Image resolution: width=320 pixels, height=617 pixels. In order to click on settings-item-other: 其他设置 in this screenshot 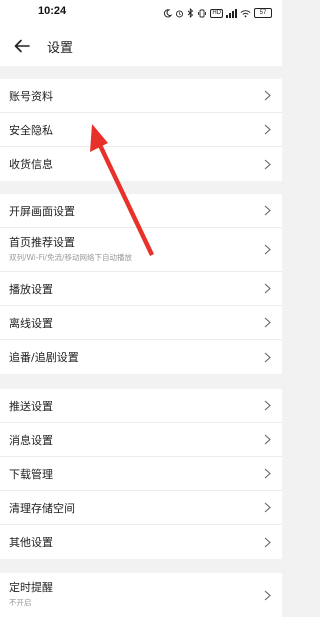, I will do `click(141, 542)`.